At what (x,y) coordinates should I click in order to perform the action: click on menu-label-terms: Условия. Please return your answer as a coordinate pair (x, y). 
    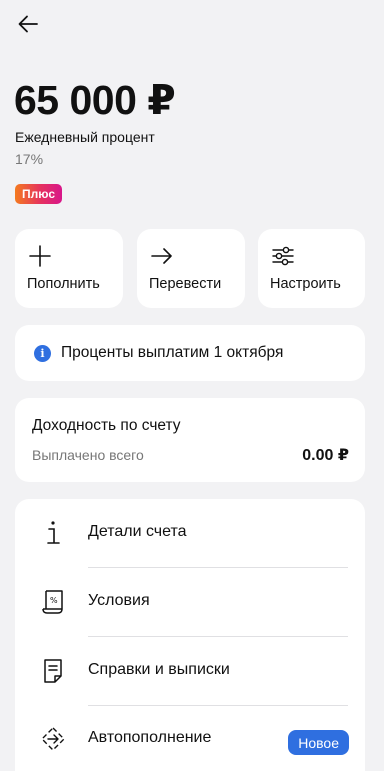
    Looking at the image, I should click on (119, 600).